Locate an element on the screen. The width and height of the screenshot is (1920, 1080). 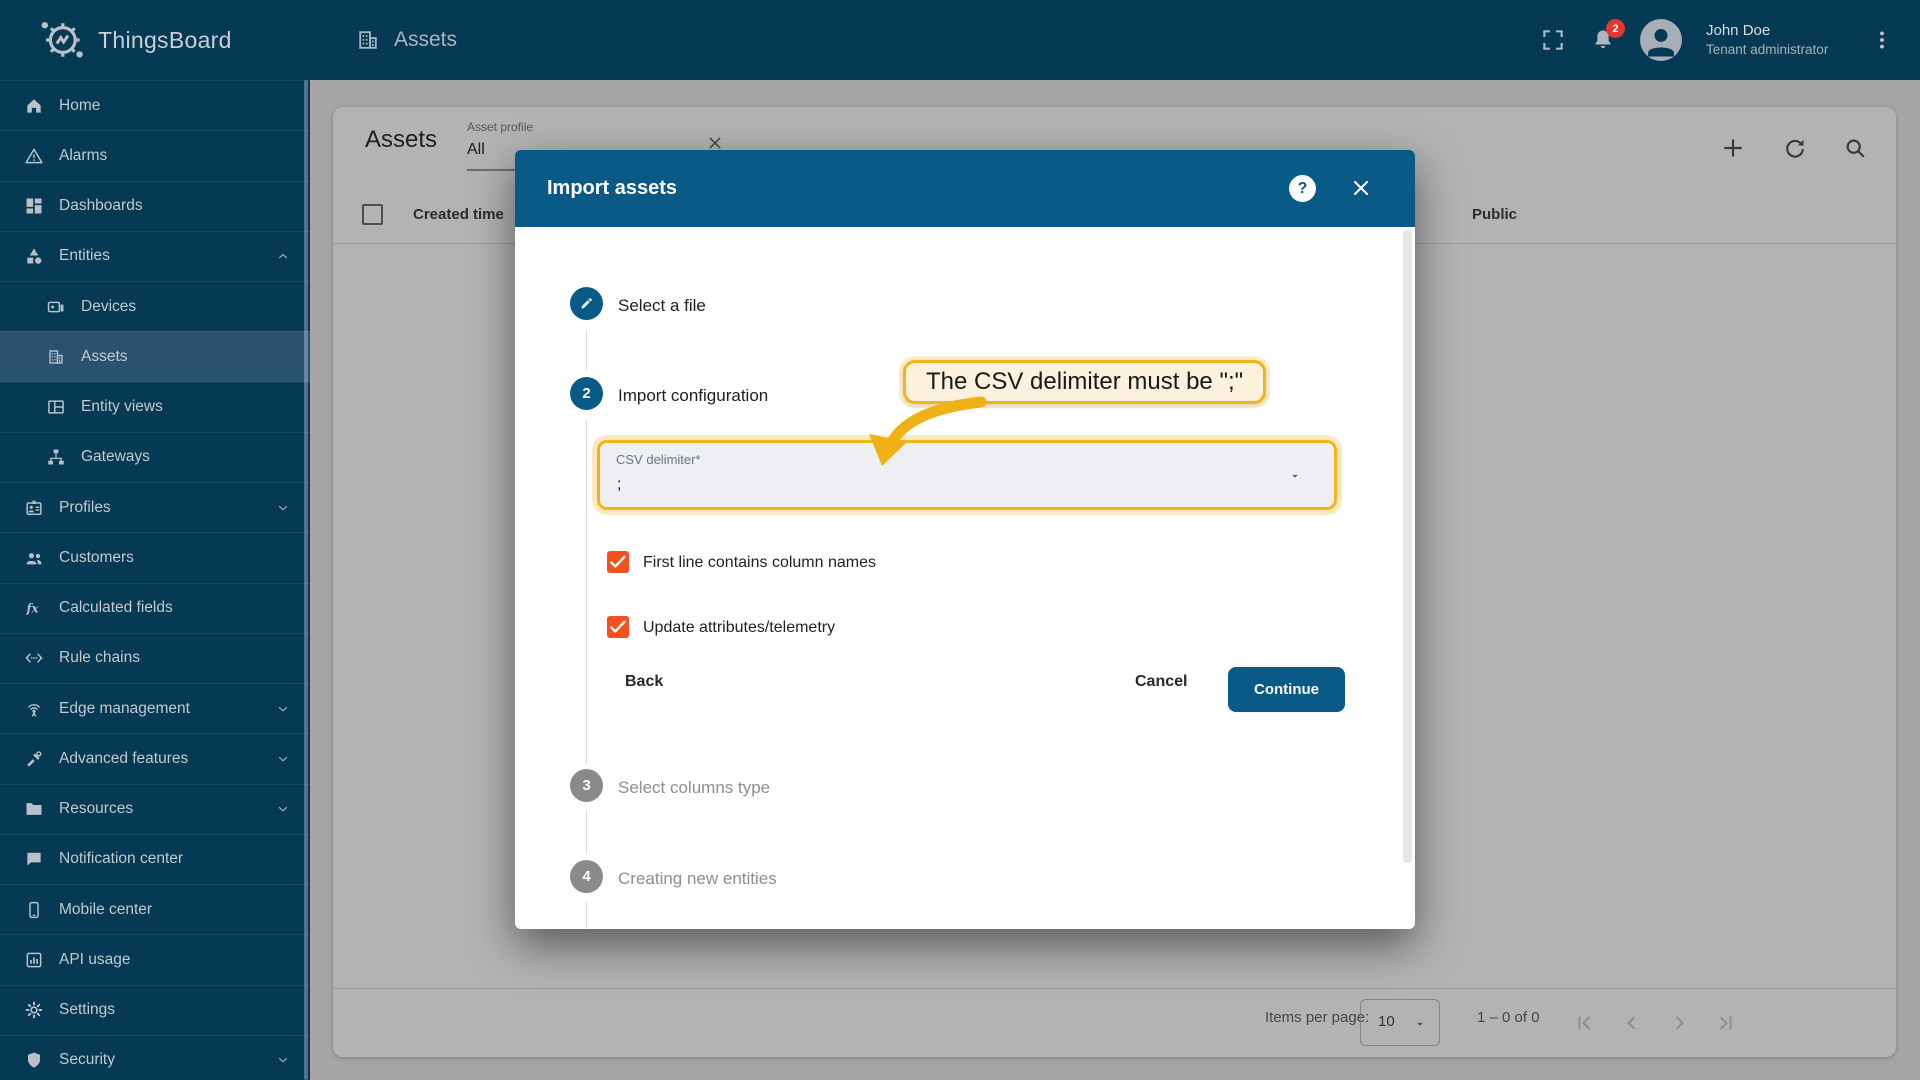
update-attributes-checkbox is located at coordinates (618, 627).